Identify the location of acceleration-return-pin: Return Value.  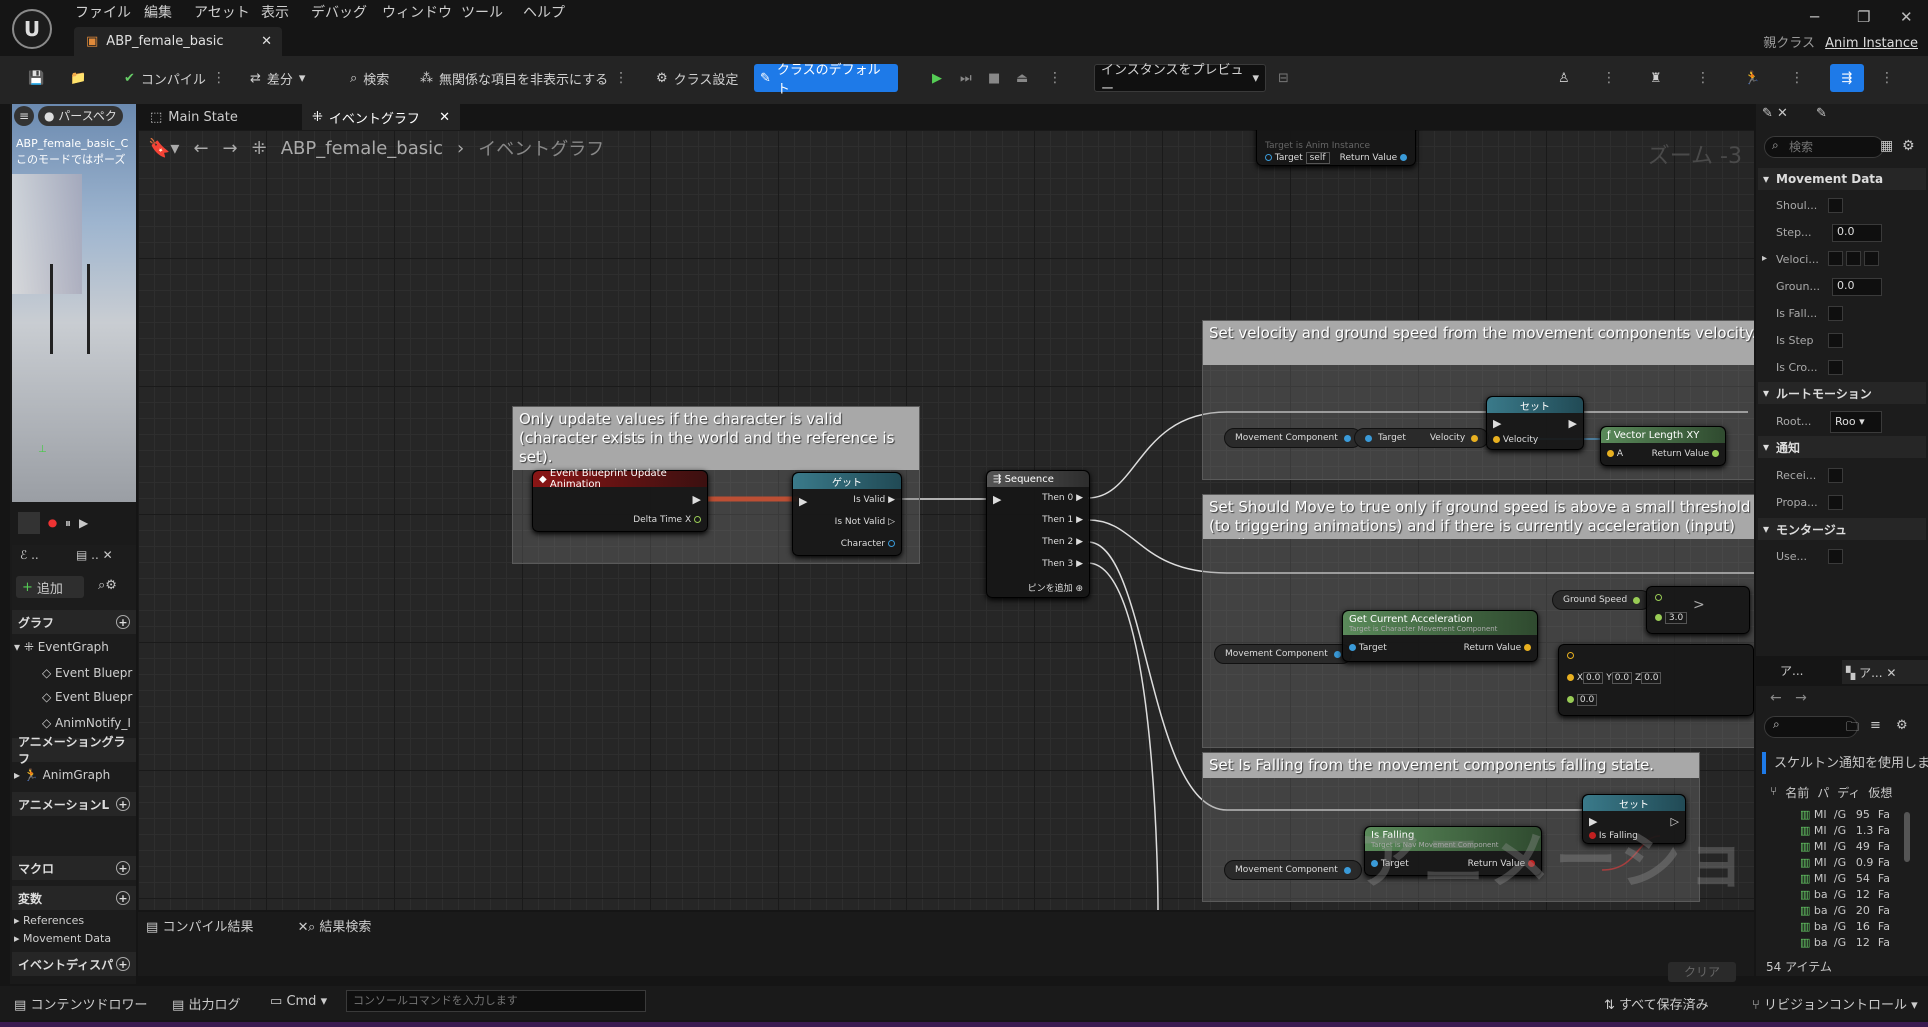
(1497, 648).